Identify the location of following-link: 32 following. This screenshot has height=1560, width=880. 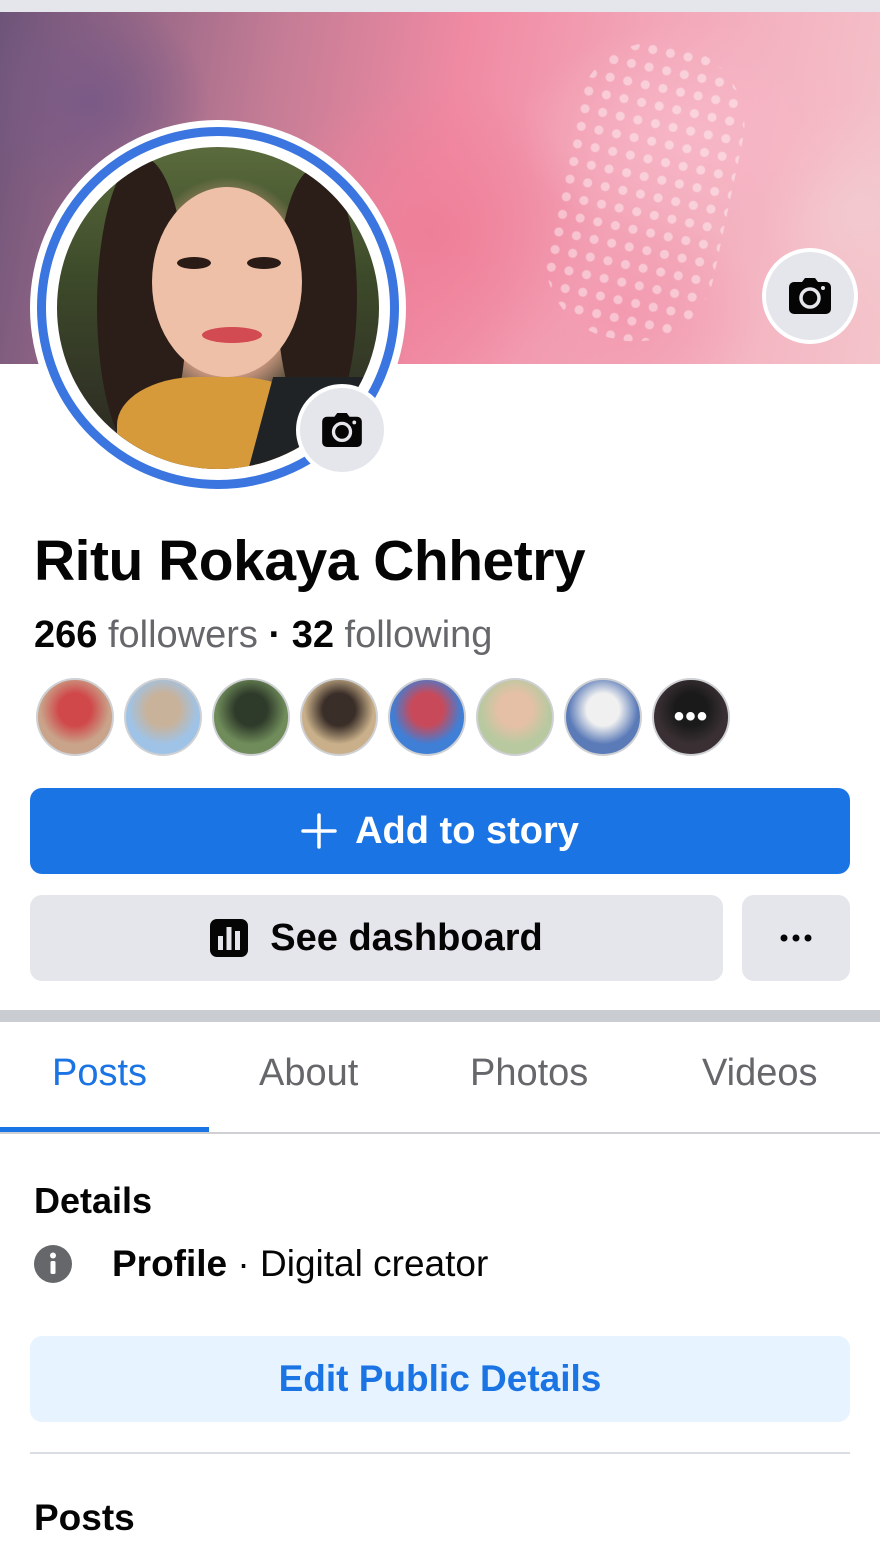
(392, 635).